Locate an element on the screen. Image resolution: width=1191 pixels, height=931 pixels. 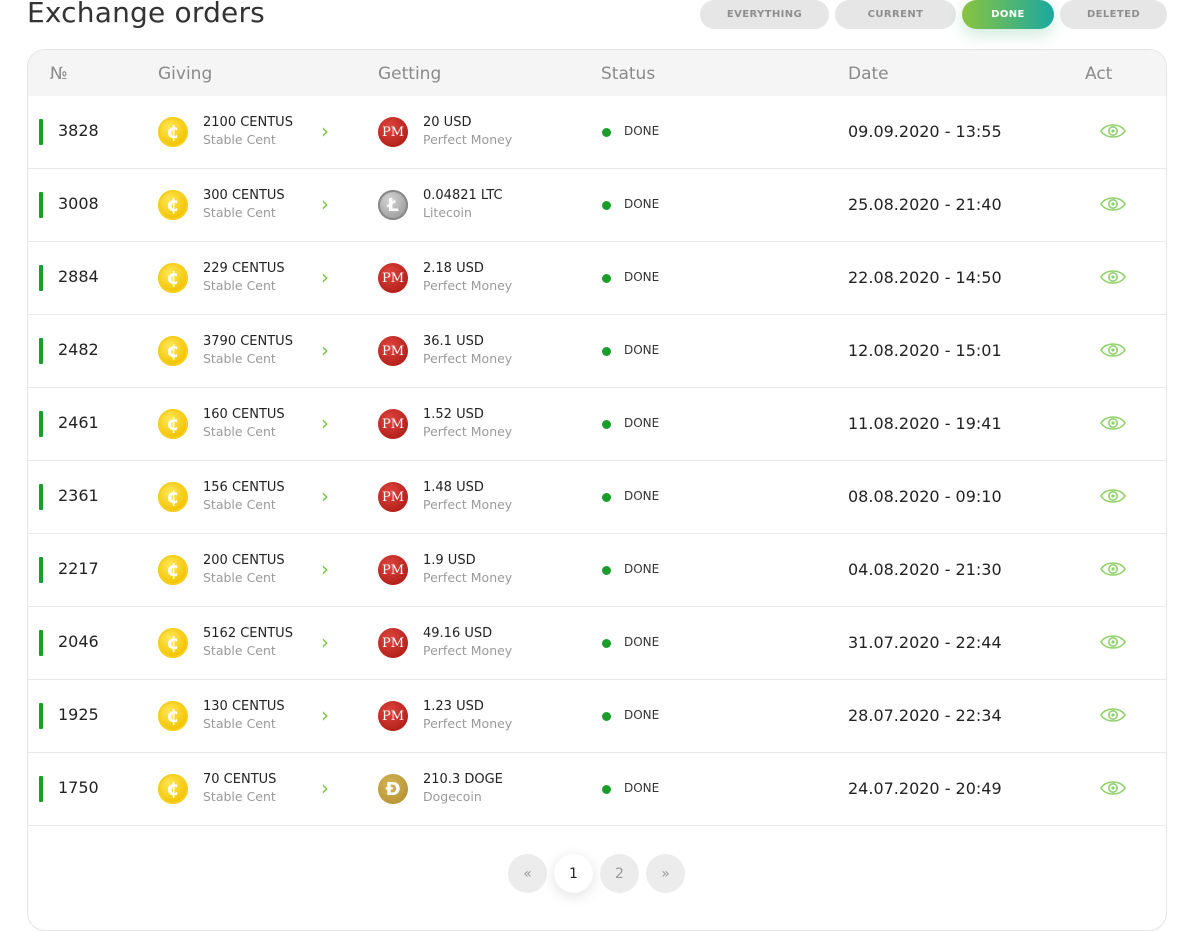
pagination: « 1 2 » is located at coordinates (596, 873).